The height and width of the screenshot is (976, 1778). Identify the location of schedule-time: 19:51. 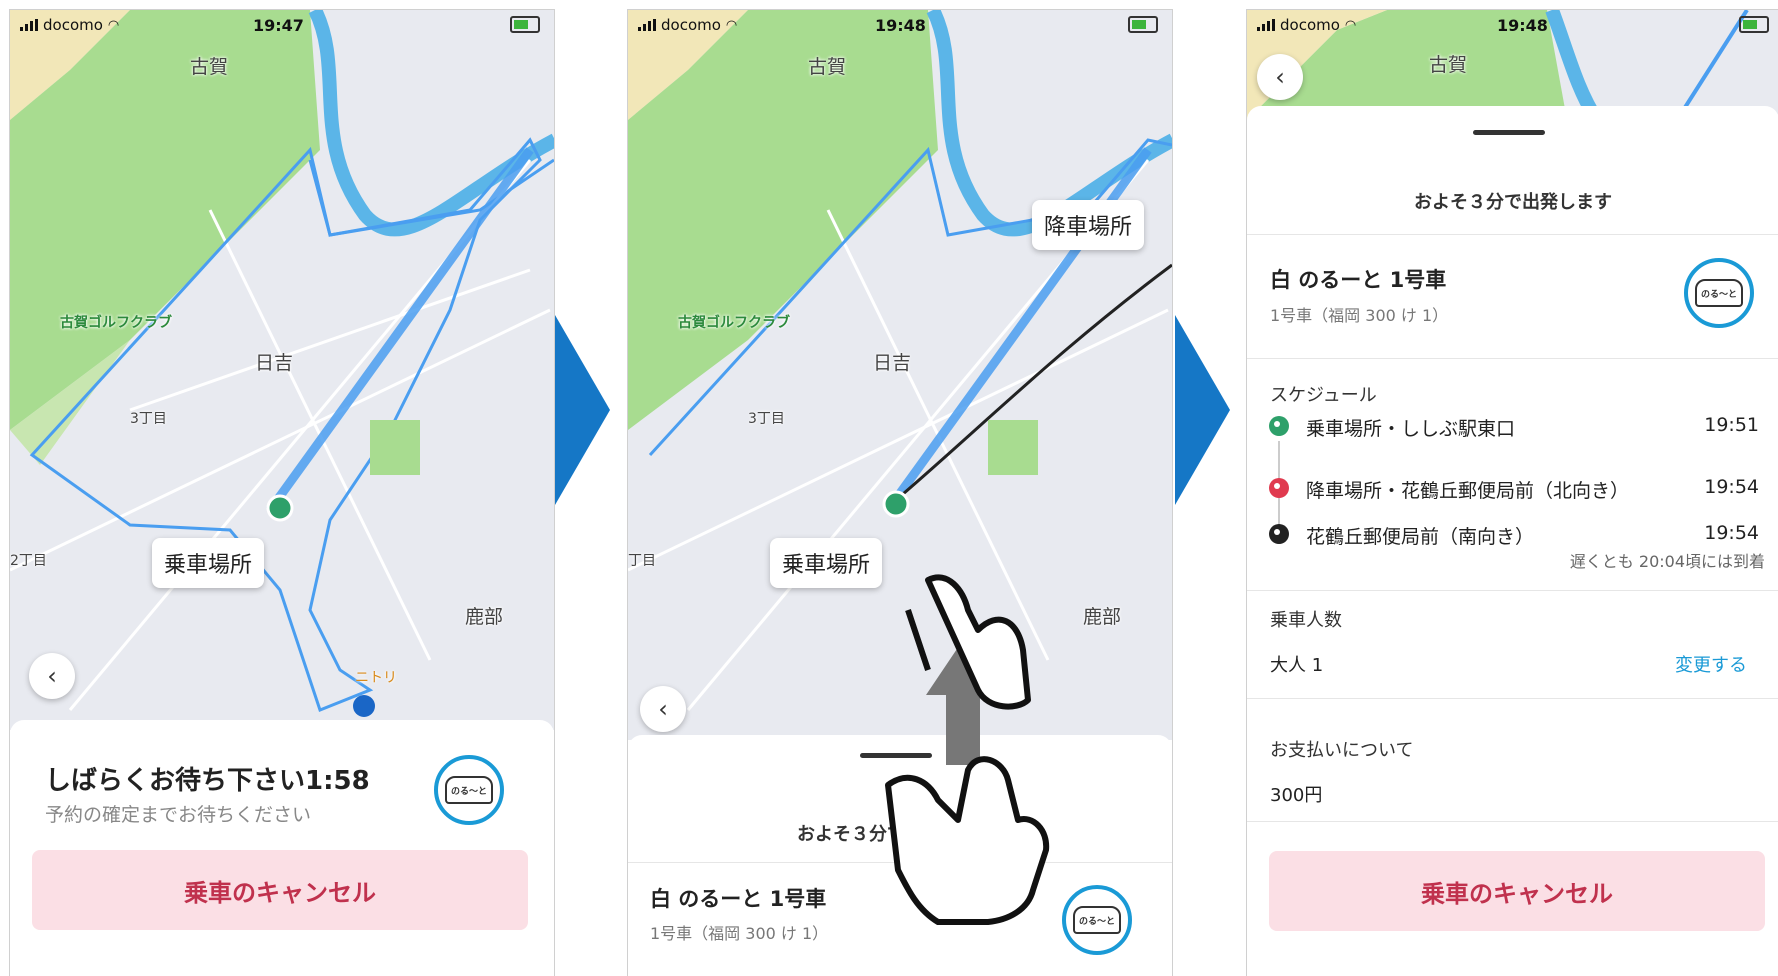
(1731, 425).